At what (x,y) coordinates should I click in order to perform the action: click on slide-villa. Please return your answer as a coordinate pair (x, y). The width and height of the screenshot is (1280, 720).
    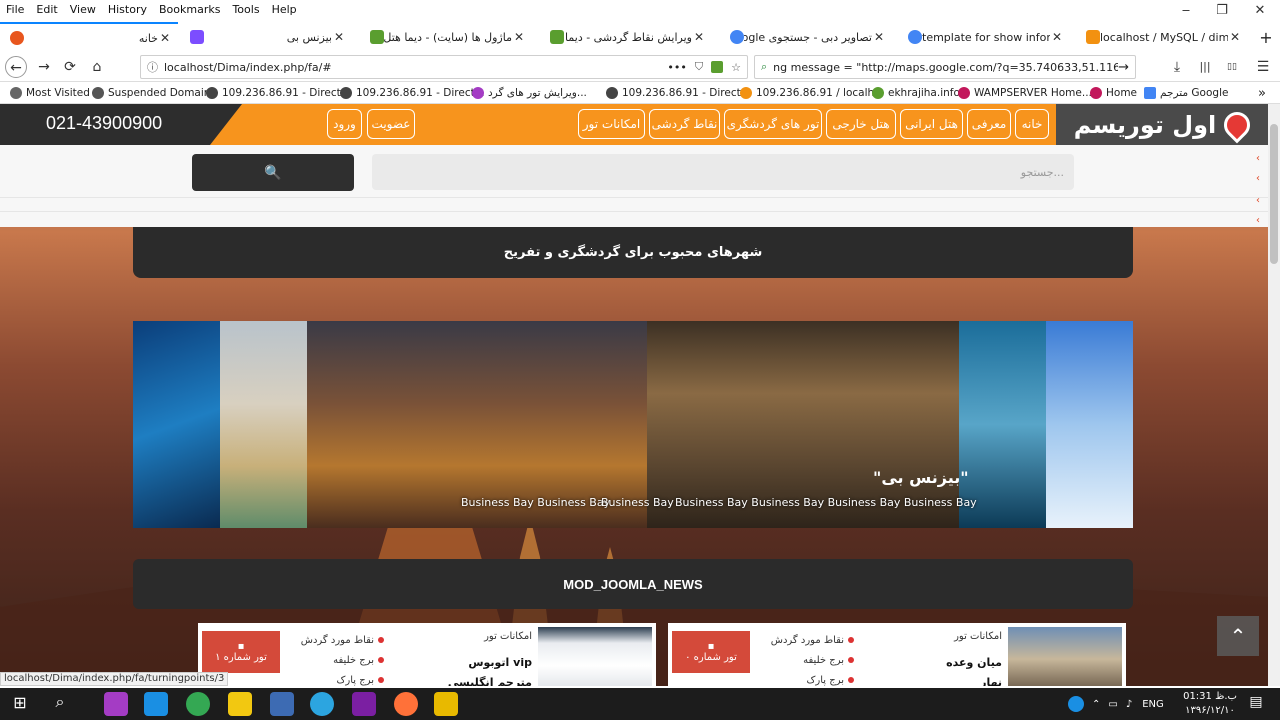
    Looking at the image, I should click on (263, 424).